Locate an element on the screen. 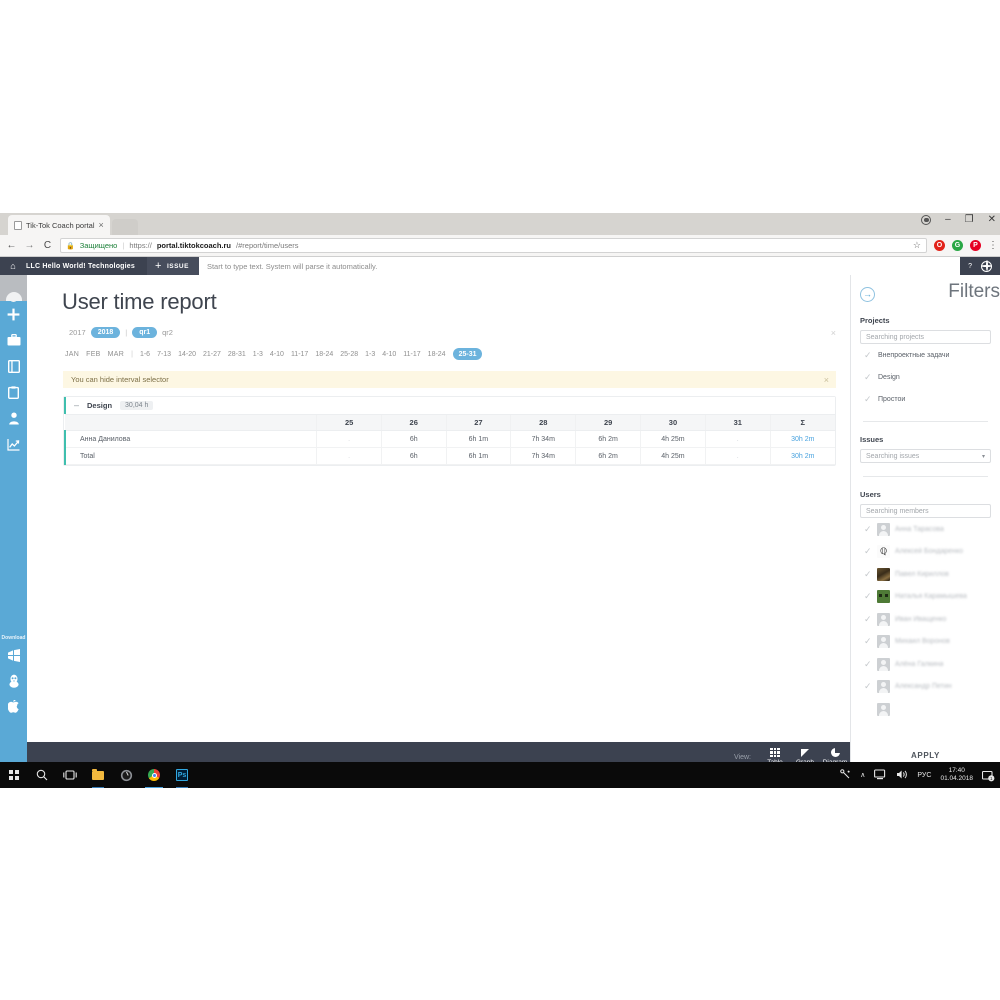  sidebar-item-book is located at coordinates (13, 366).